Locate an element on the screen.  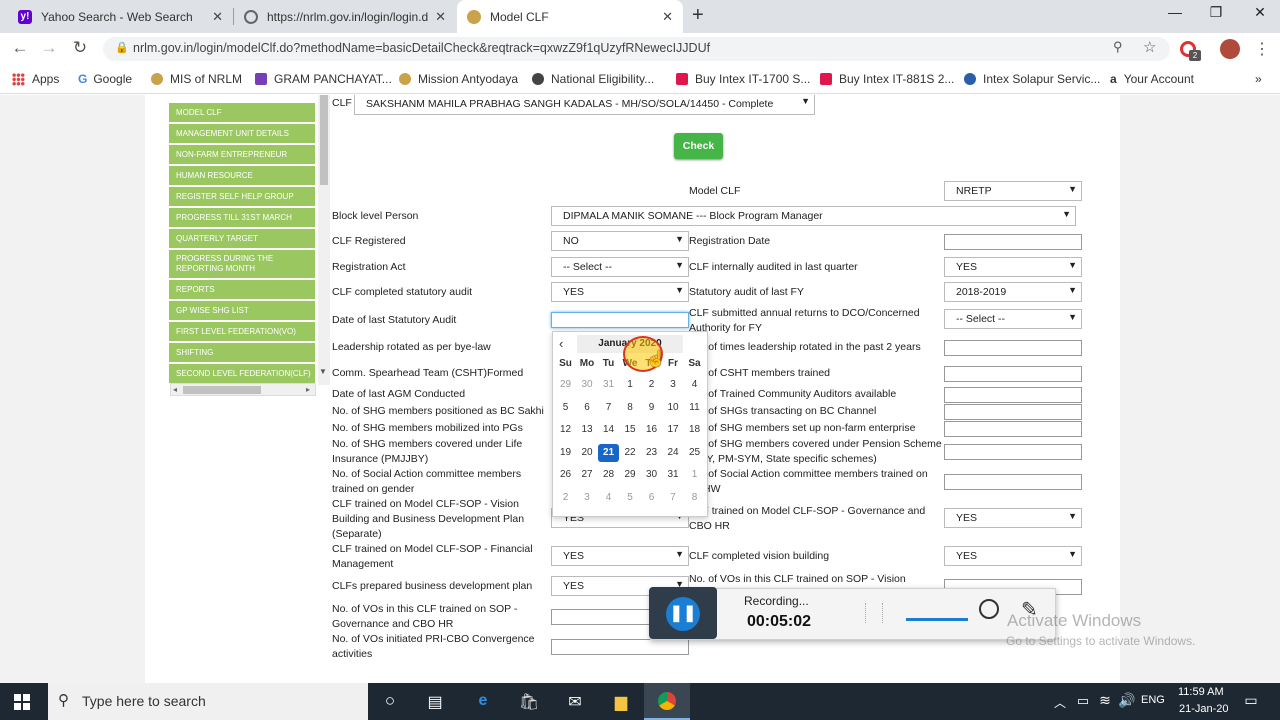
datepicker-day: 23 is located at coordinates (651, 453).